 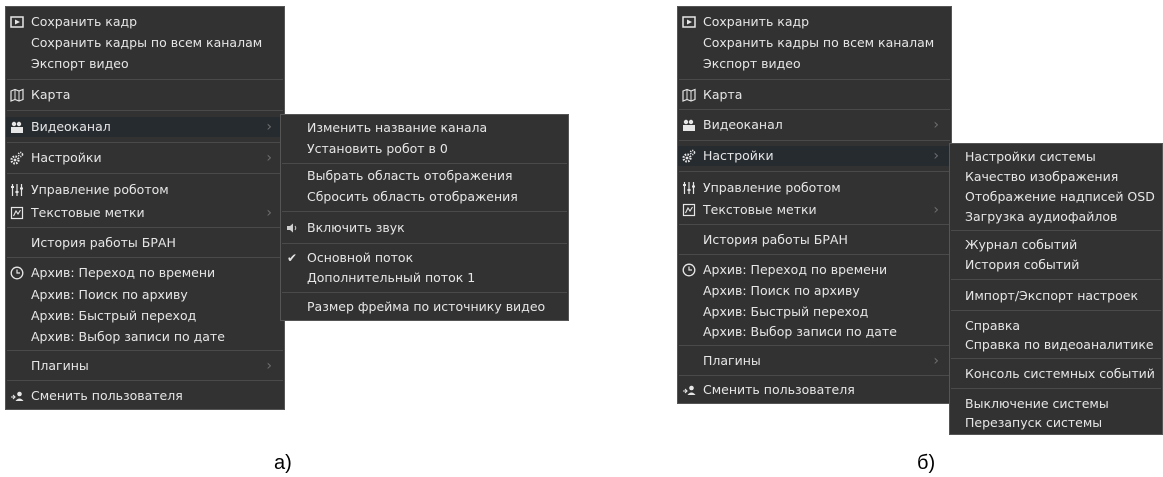 What do you see at coordinates (1056, 326) in the screenshot?
I see `submenu-item-help: Справка` at bounding box center [1056, 326].